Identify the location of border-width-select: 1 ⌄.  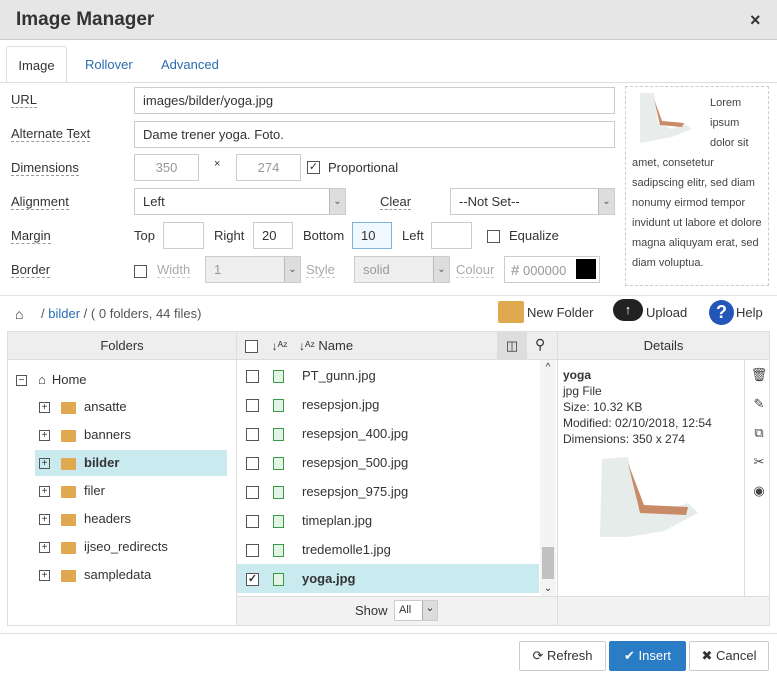
(253, 269).